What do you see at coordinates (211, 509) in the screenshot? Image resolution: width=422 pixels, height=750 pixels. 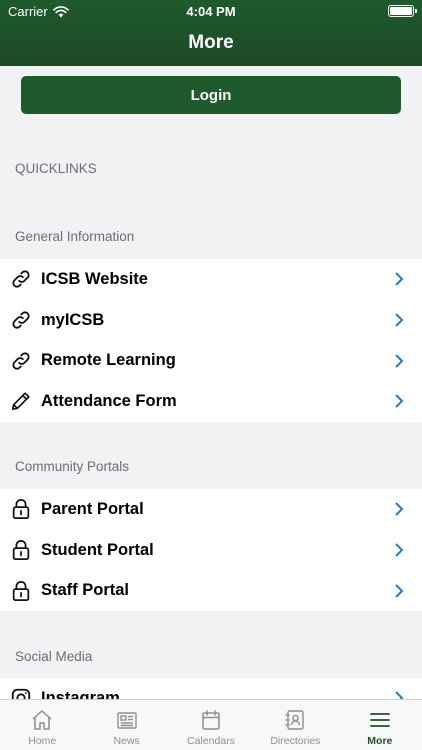 I see `row-parent-portal: Parent Portal` at bounding box center [211, 509].